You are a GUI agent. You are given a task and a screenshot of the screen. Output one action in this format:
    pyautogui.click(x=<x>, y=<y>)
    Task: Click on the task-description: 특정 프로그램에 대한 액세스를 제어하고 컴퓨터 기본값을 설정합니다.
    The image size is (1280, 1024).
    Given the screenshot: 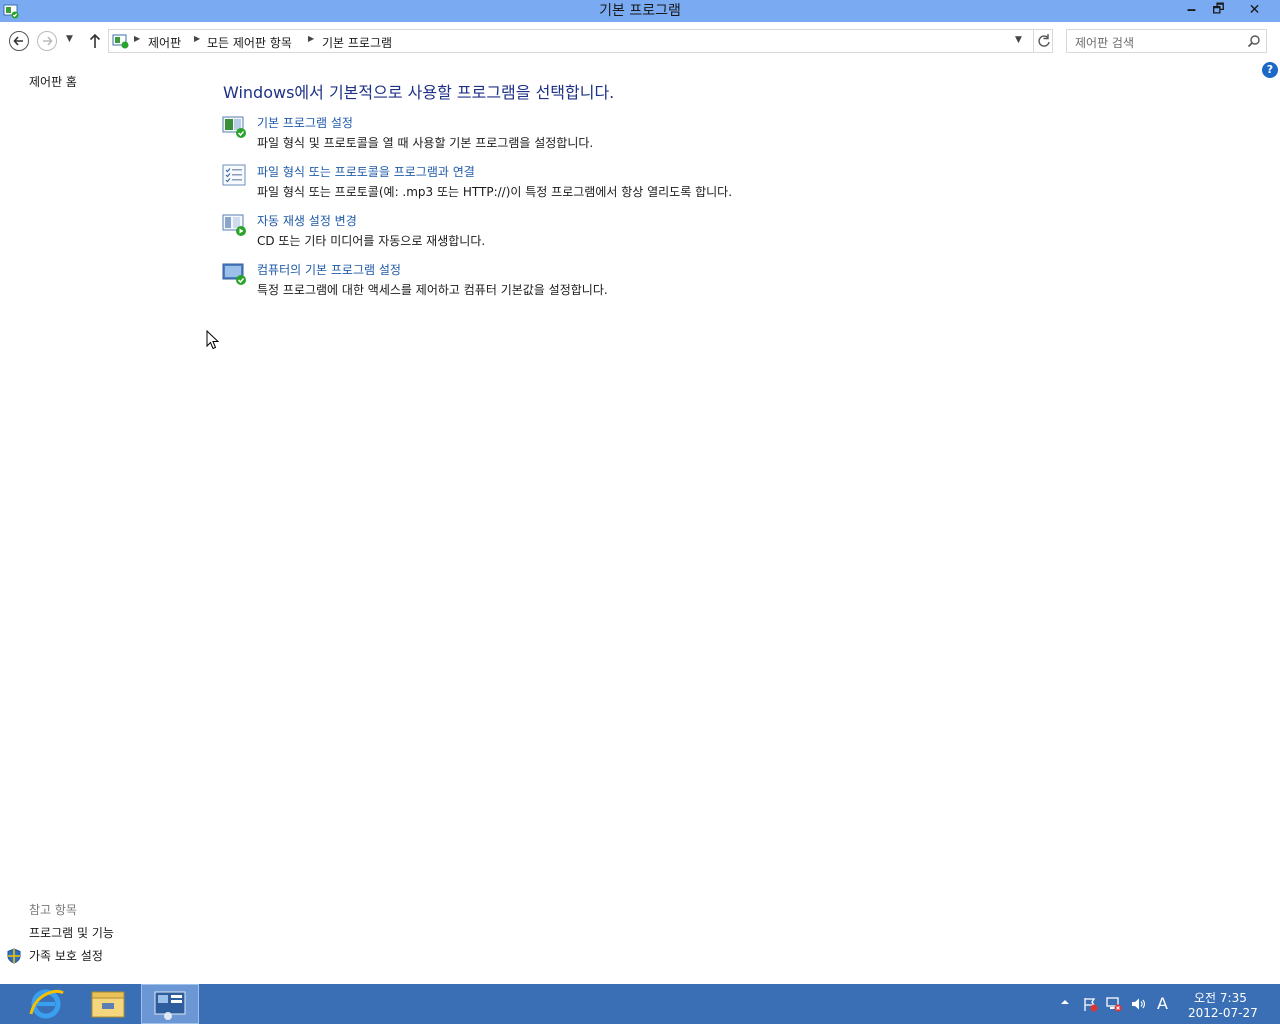 What is the action you would take?
    pyautogui.click(x=432, y=290)
    